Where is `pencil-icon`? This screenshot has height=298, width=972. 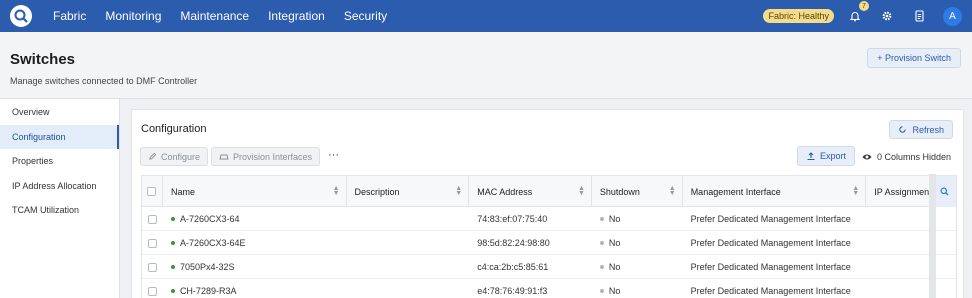
pencil-icon is located at coordinates (153, 156).